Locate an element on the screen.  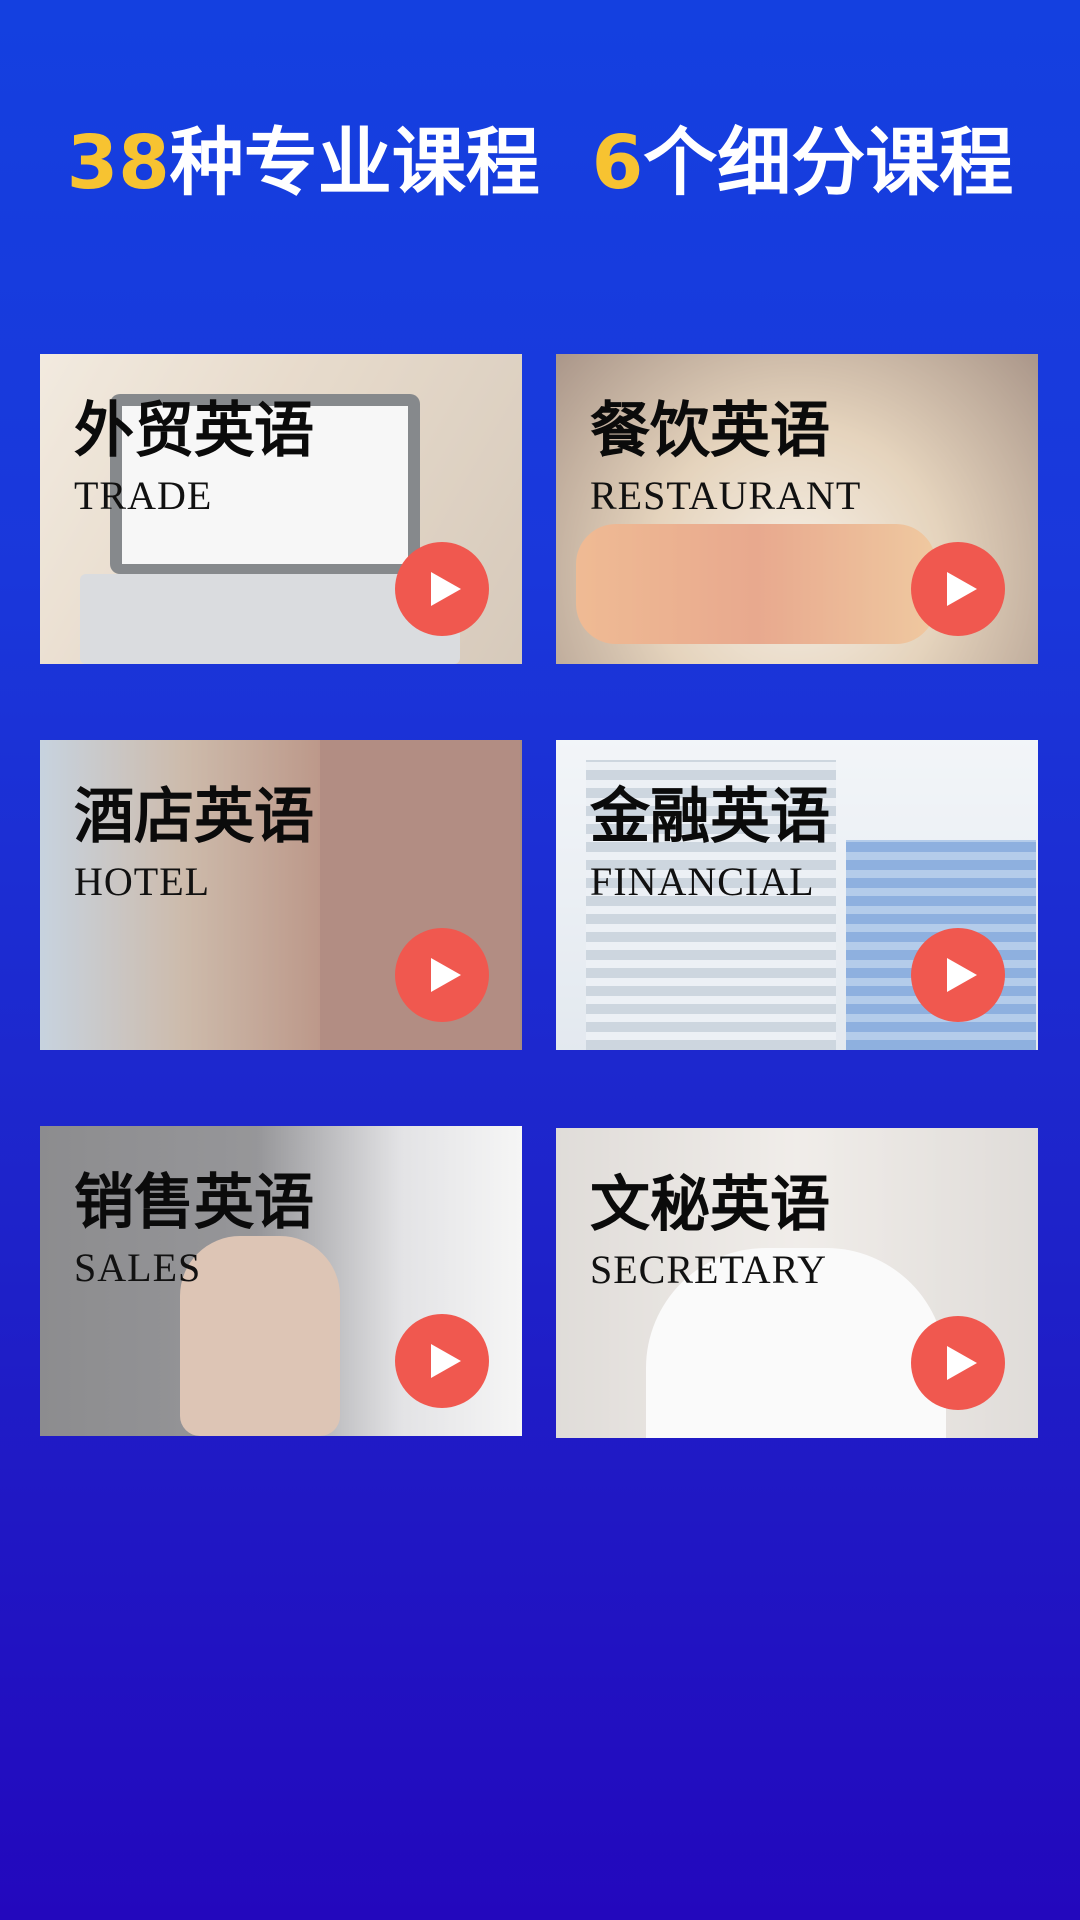
course-card-financial: 金融英语 FINANCIAL is located at coordinates (797, 895).